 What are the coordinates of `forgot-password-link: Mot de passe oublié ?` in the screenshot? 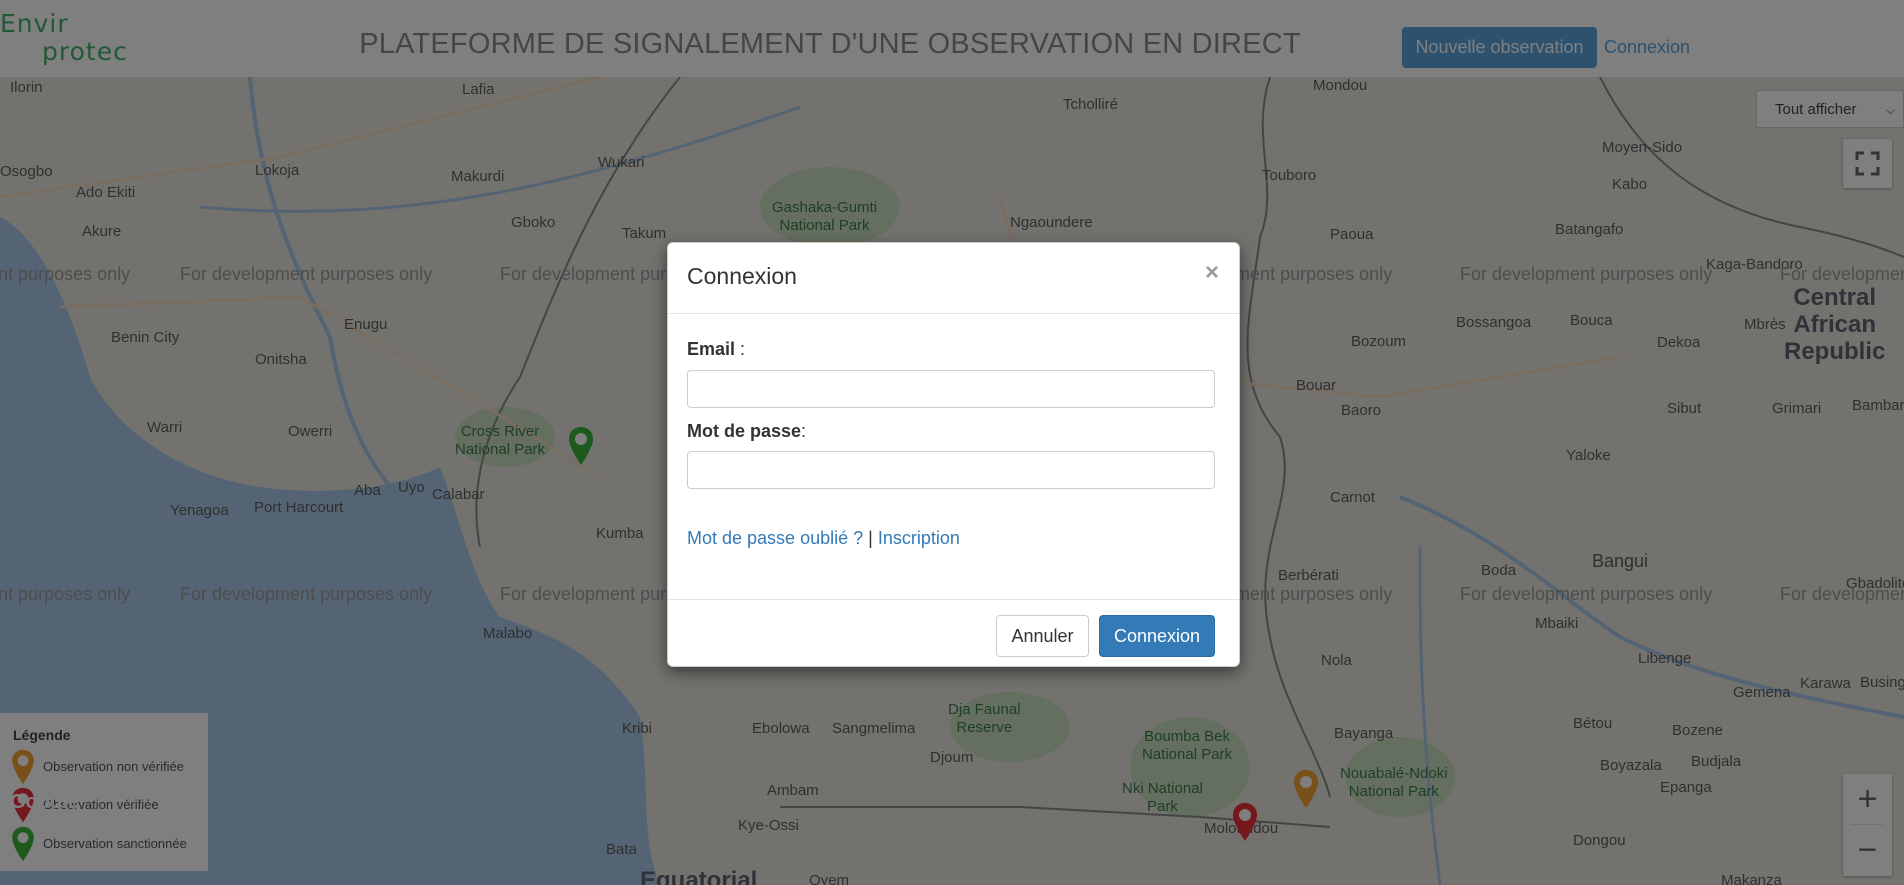 It's located at (775, 538).